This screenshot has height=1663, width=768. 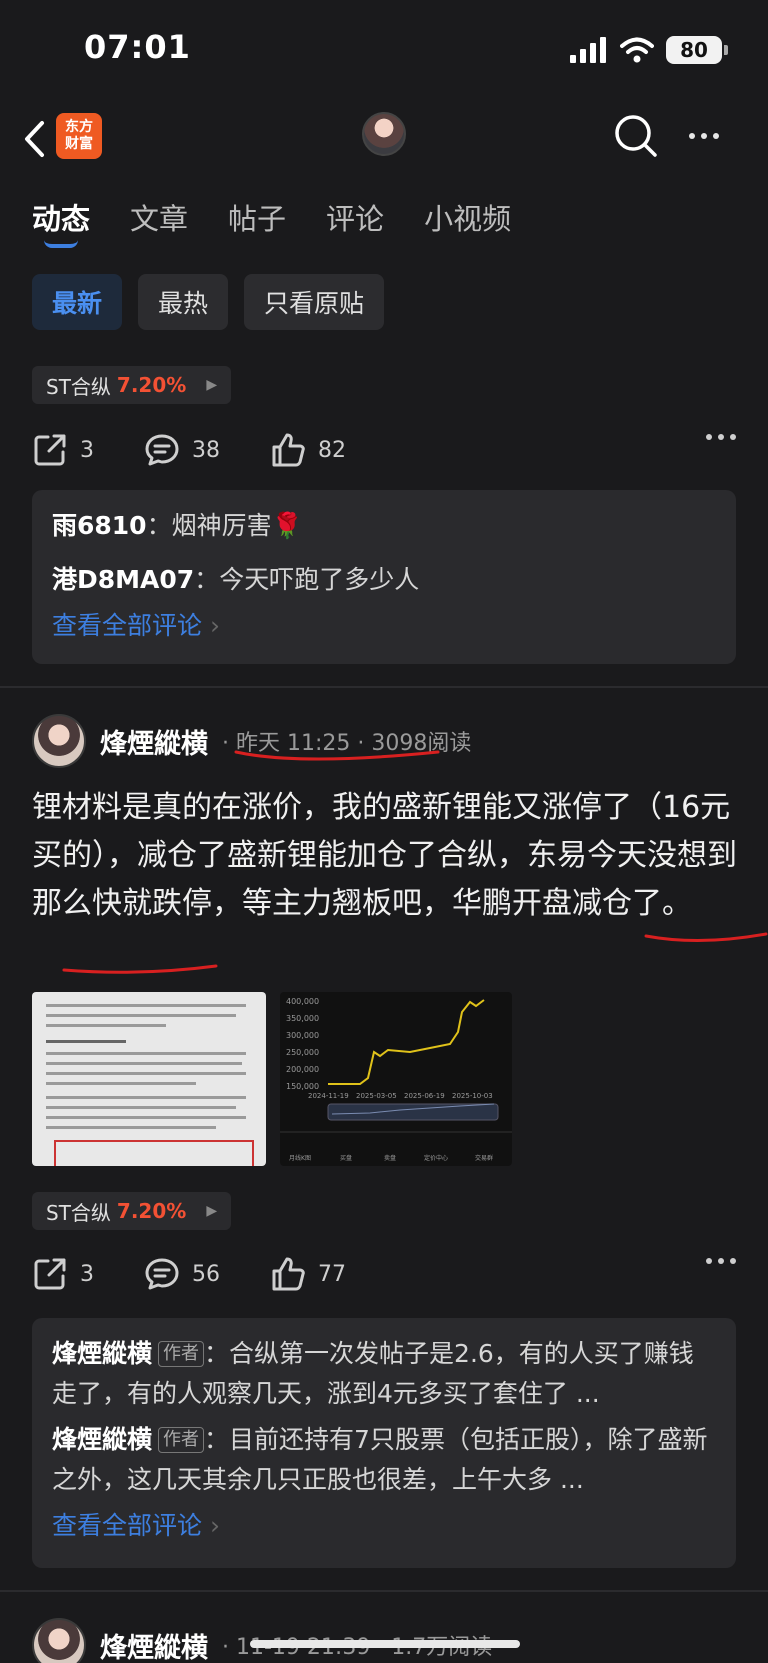 What do you see at coordinates (212, 1211) in the screenshot?
I see `chevron-right-icon: ▶` at bounding box center [212, 1211].